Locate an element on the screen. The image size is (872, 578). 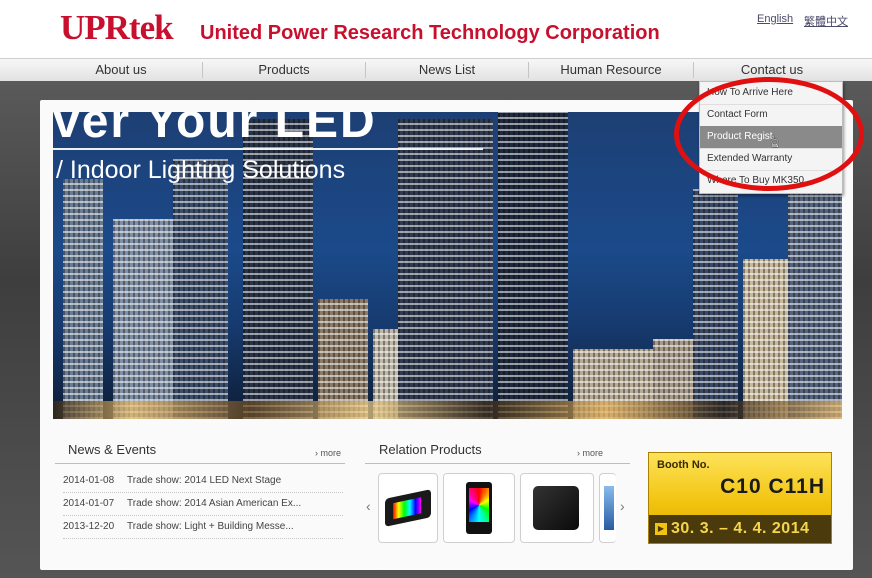
products-next-arrow: › is located at coordinates (622, 506).